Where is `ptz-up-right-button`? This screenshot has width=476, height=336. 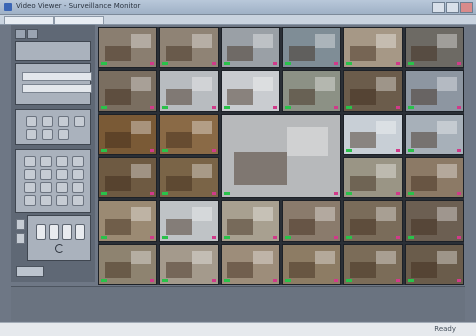
ptz-up-right-button is located at coordinates (63, 121).